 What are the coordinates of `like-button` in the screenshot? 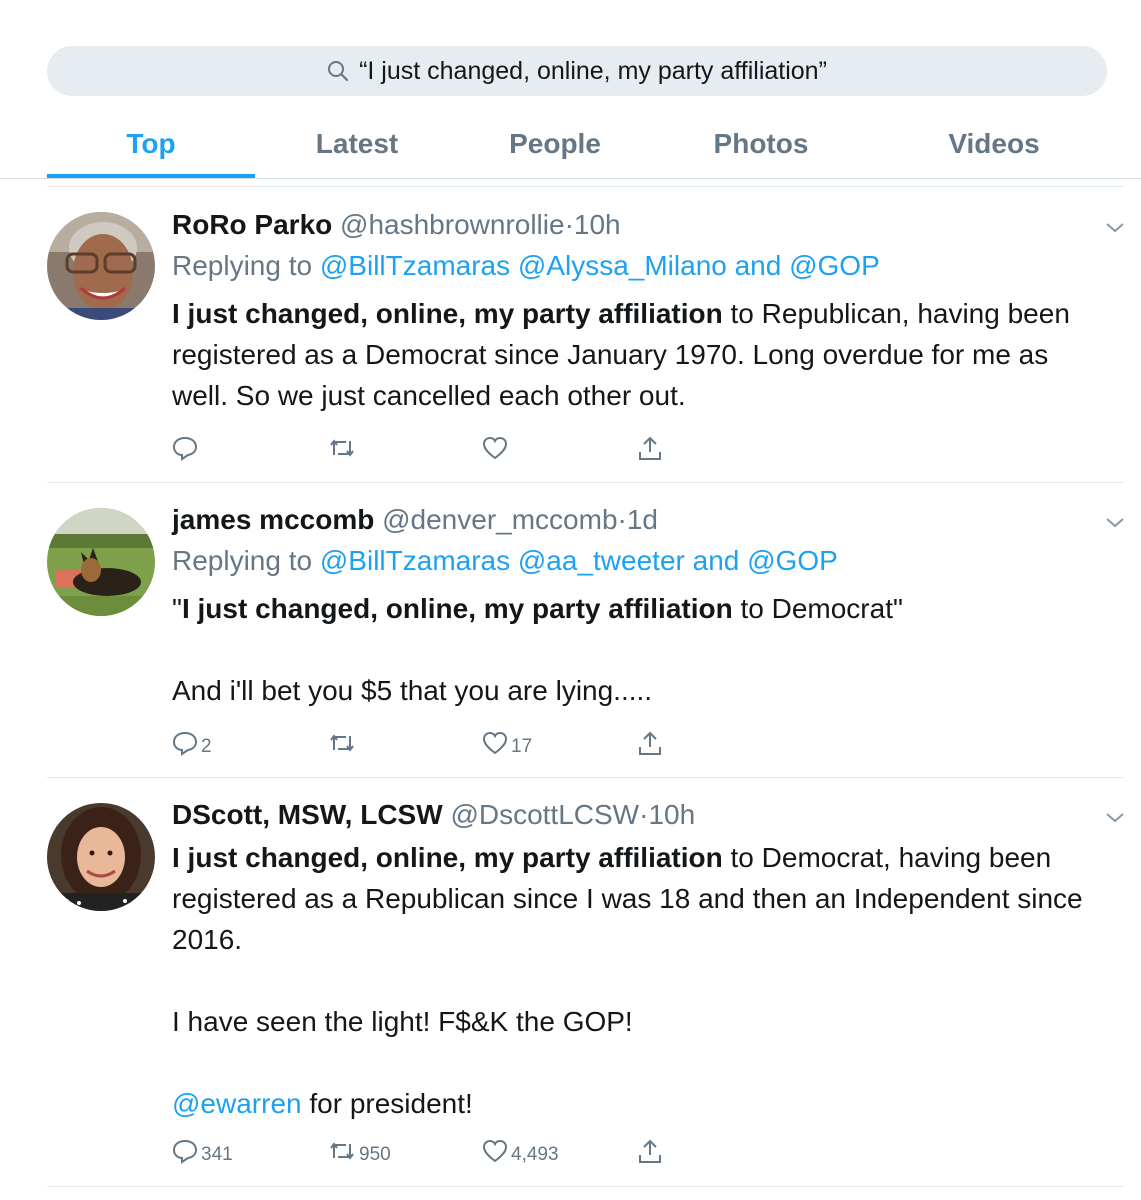 It's located at (496, 448).